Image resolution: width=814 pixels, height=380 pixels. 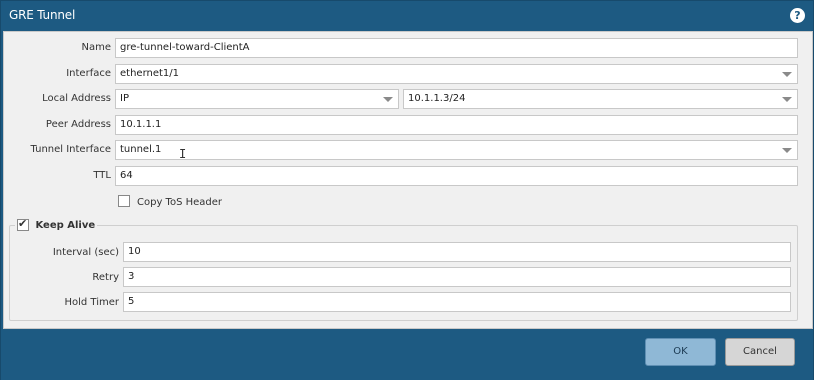 I want to click on text-cursor-icon: I, so click(x=183, y=154).